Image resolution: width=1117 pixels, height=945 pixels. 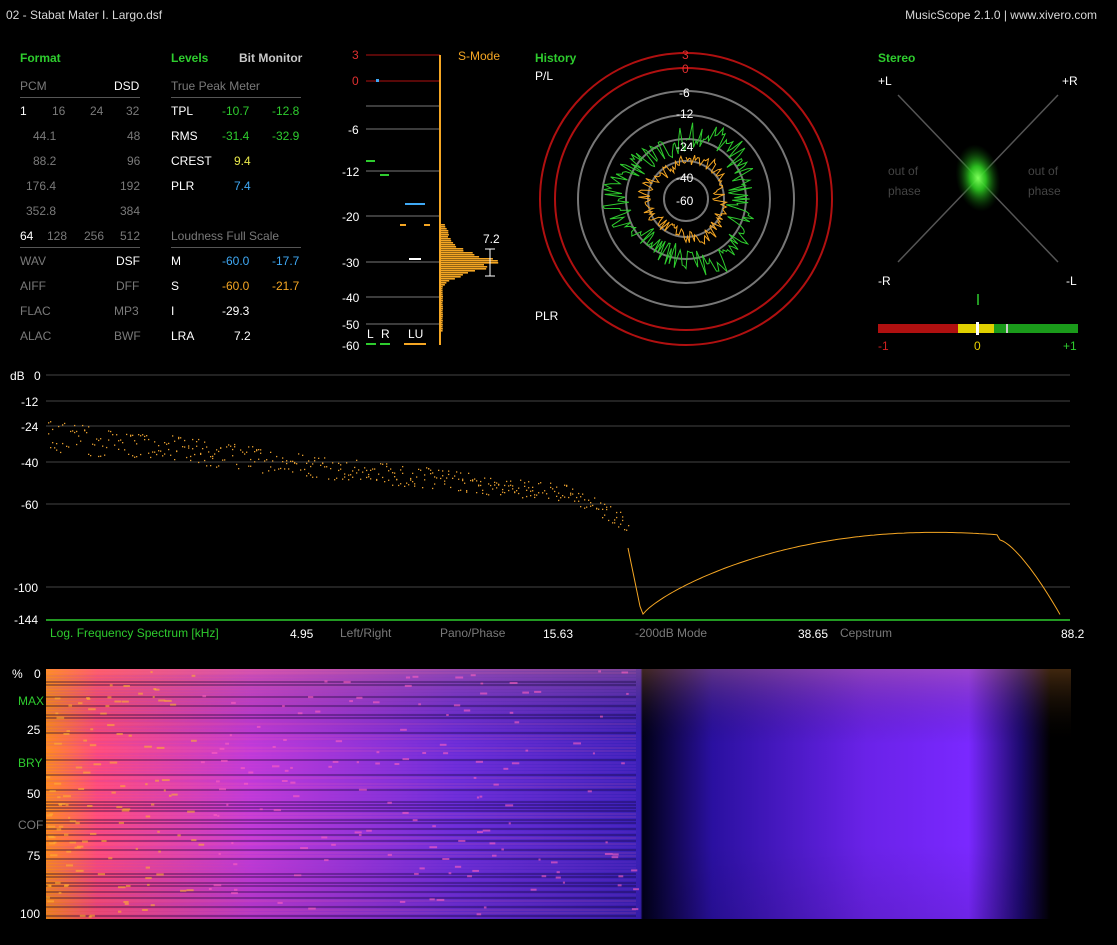 I want to click on meter-r-label: R, so click(x=385, y=334).